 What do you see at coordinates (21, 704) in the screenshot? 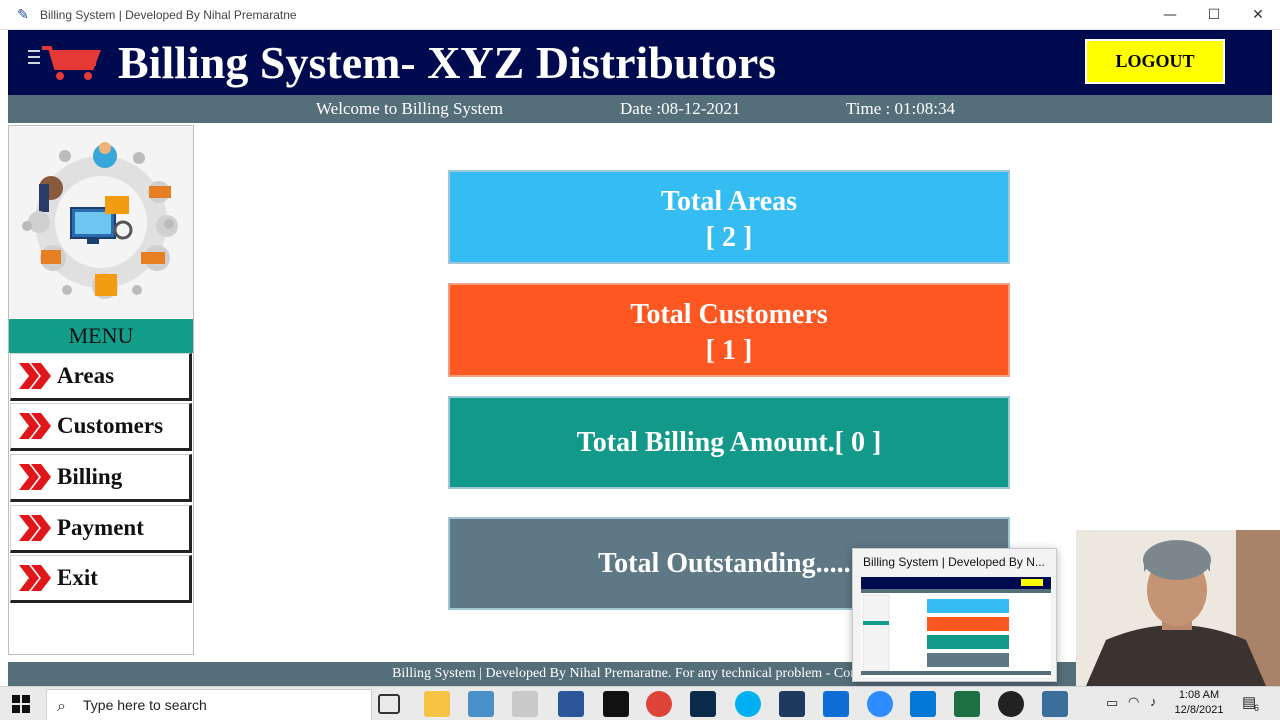
I see `windows-start-icon` at bounding box center [21, 704].